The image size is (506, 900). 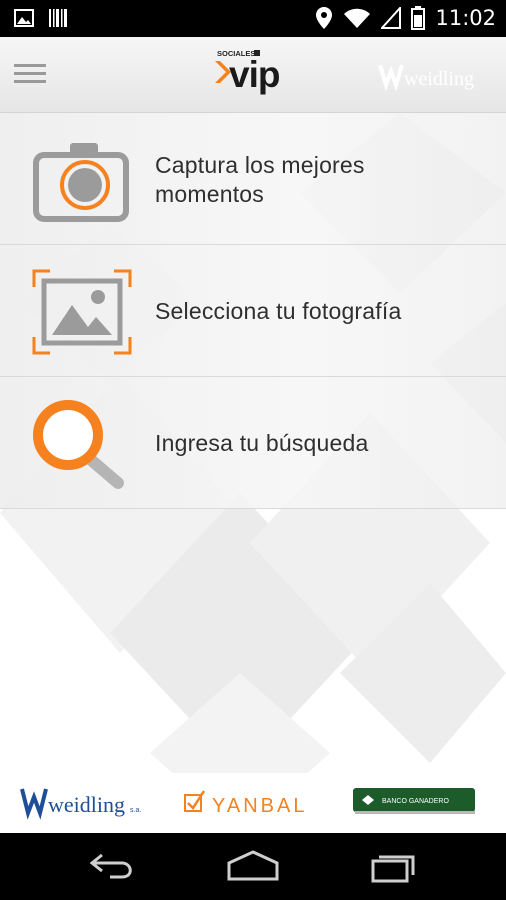 What do you see at coordinates (278, 311) in the screenshot?
I see `menu-label-select-photo: Selecciona tu fotografía` at bounding box center [278, 311].